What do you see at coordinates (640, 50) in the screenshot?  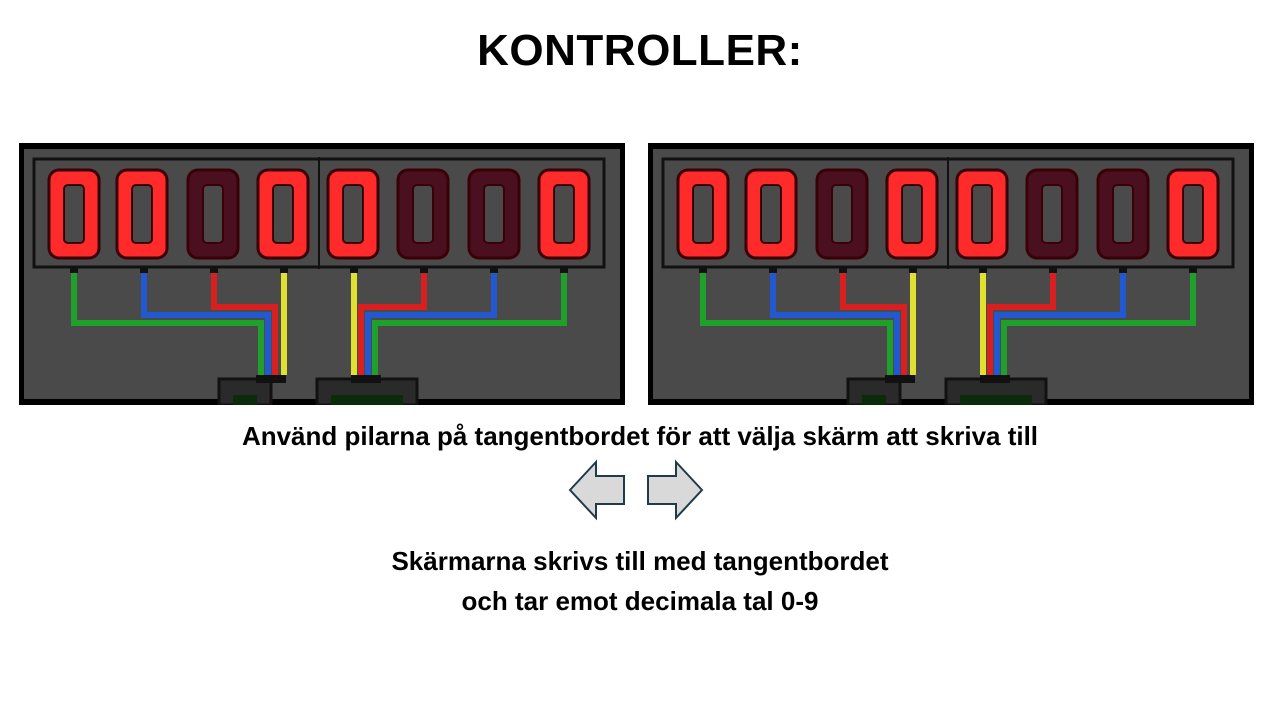 I see `page-title: KONTROLLER:` at bounding box center [640, 50].